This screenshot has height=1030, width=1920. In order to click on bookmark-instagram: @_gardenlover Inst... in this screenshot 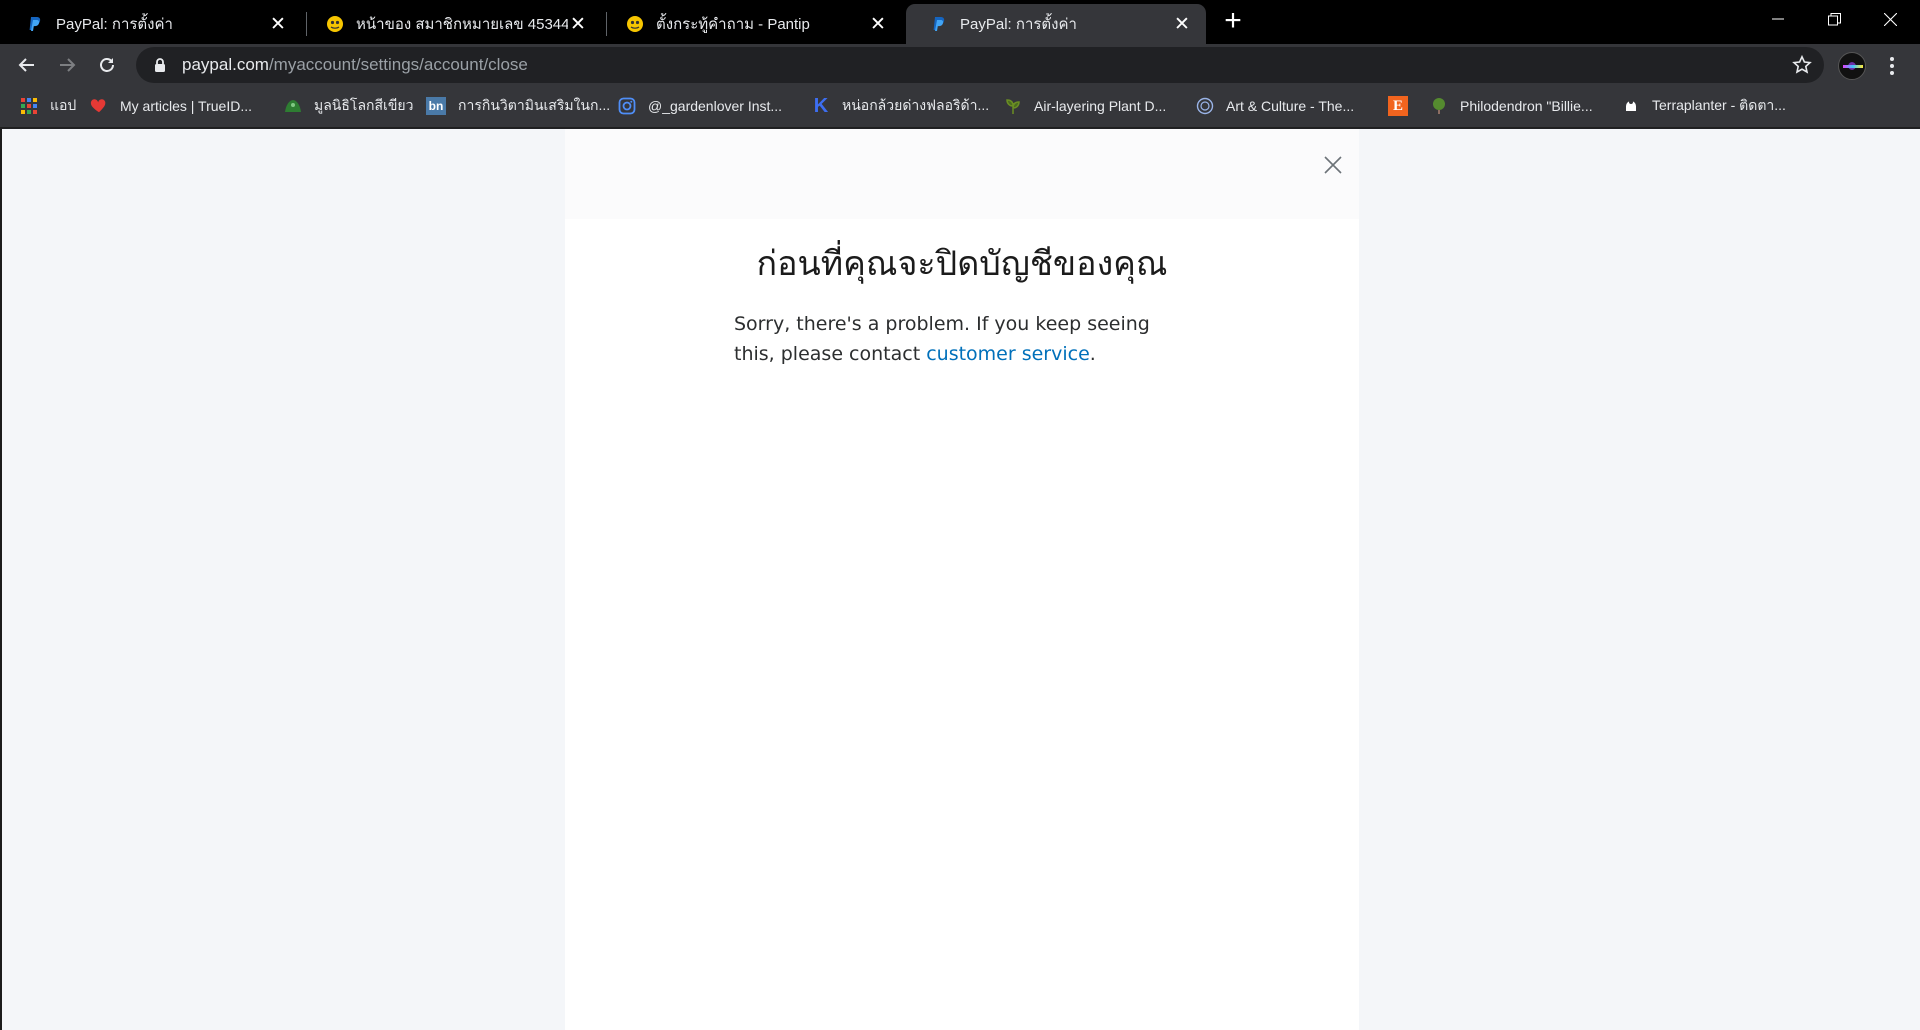, I will do `click(700, 106)`.